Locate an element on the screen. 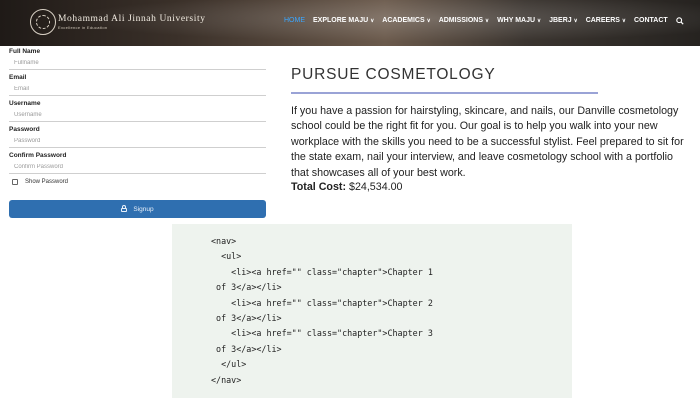 This screenshot has height=400, width=700. code-line: <li><a href="" class="chapter">Chapter 2 is located at coordinates (322, 302).